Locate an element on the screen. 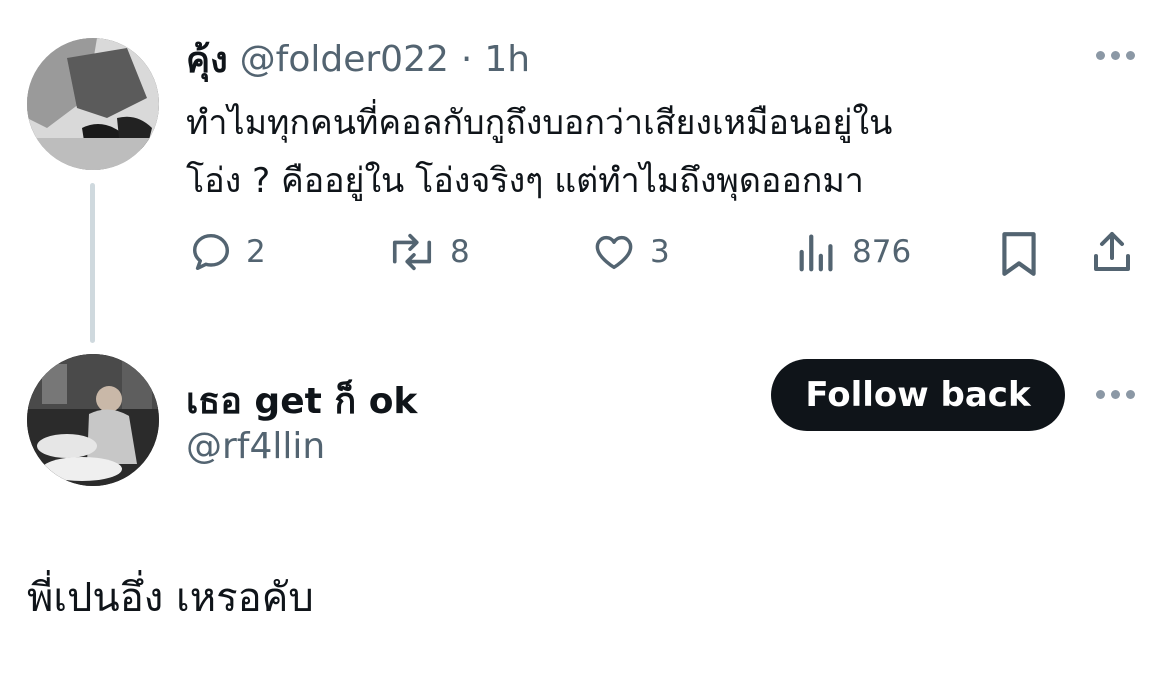 The width and height of the screenshot is (1170, 678). retweet-button: 8 is located at coordinates (427, 252).